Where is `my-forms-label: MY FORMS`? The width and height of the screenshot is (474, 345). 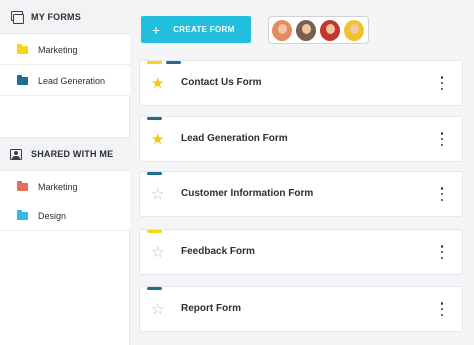
my-forms-label: MY FORMS is located at coordinates (56, 16).